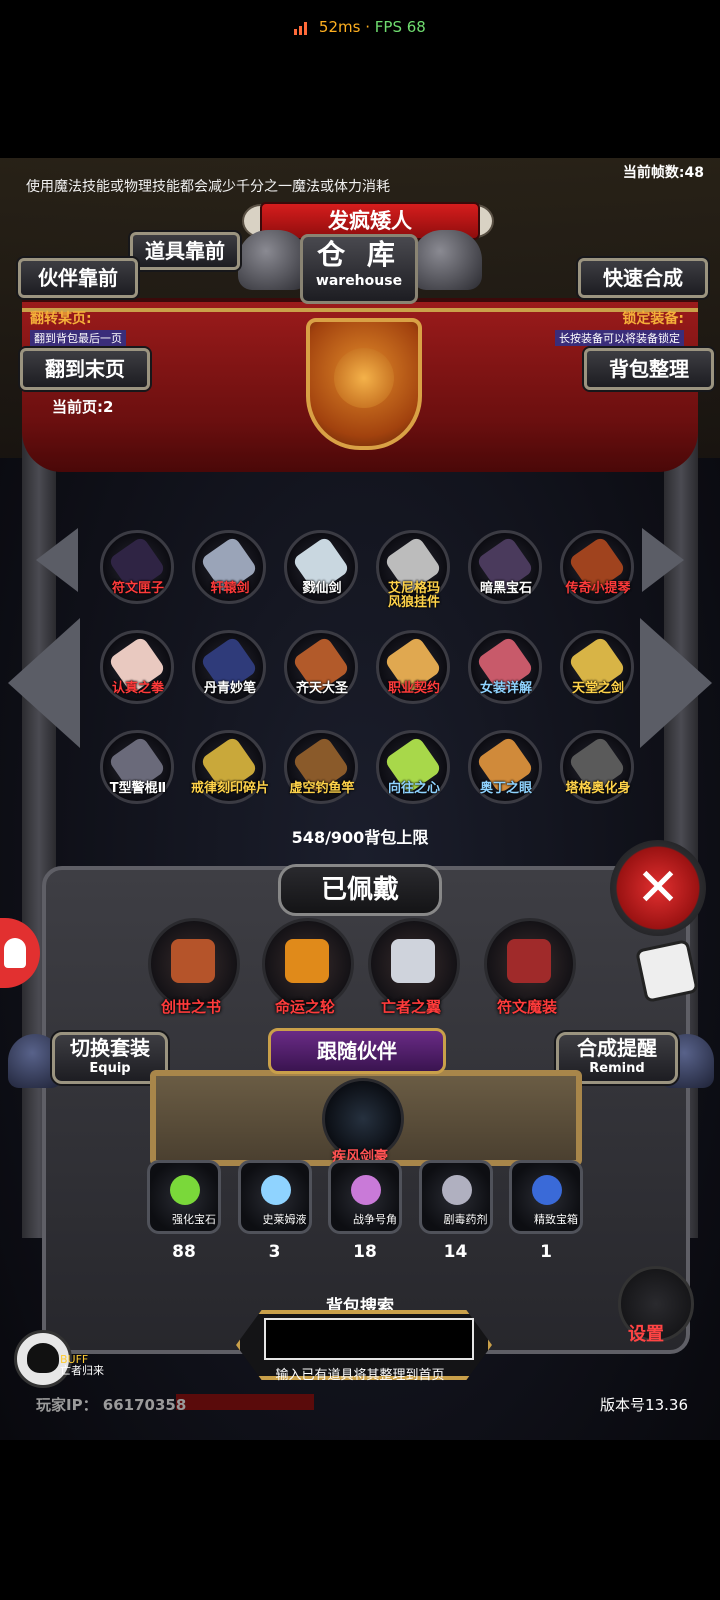 The height and width of the screenshot is (1600, 720). I want to click on resource-item: 精致宝箱 1, so click(546, 1211).